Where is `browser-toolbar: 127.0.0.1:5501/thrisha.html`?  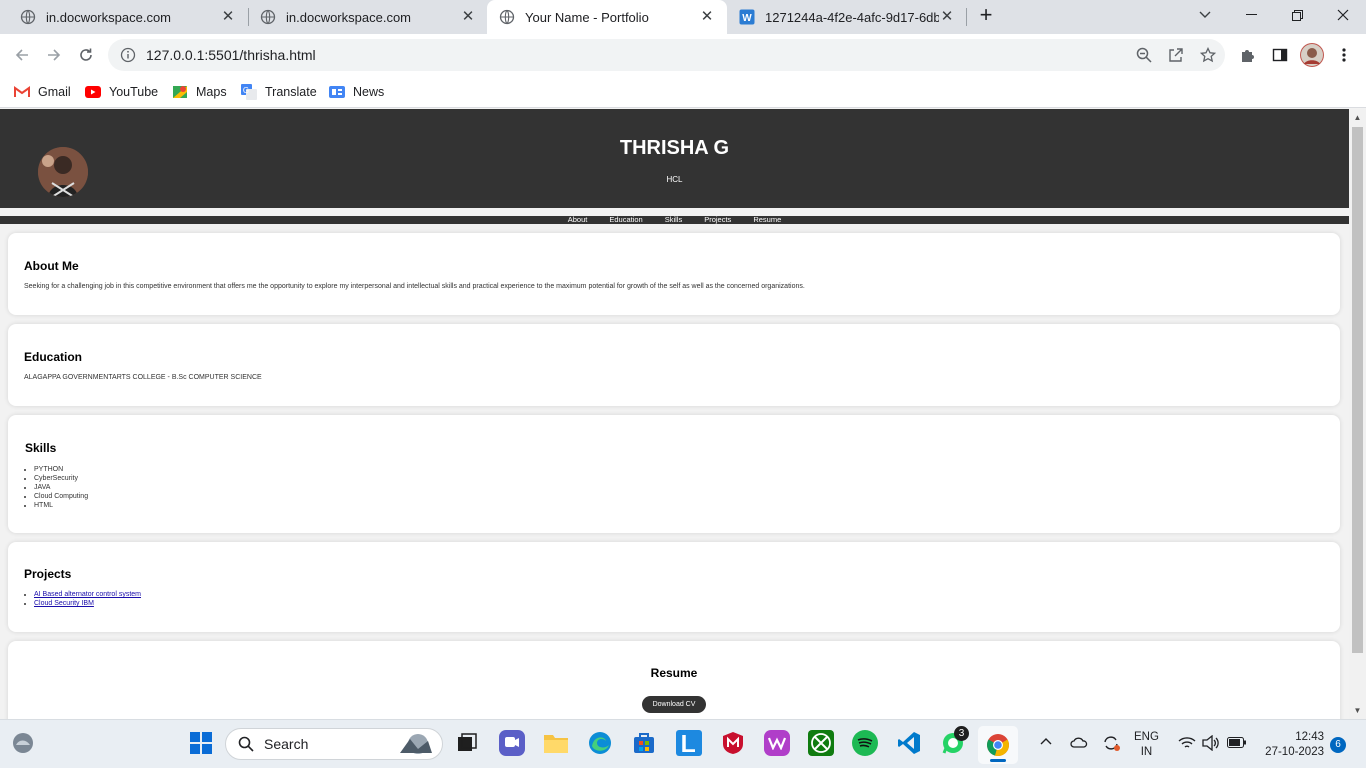
browser-toolbar: 127.0.0.1:5501/thrisha.html is located at coordinates (683, 55).